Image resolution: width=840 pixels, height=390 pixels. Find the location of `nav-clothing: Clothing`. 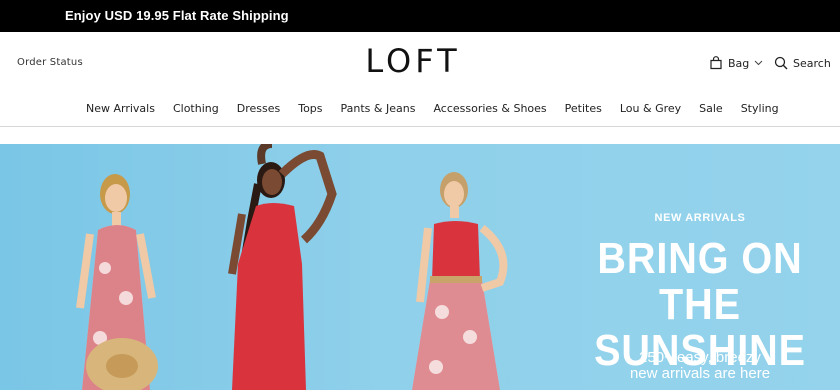

nav-clothing: Clothing is located at coordinates (196, 108).